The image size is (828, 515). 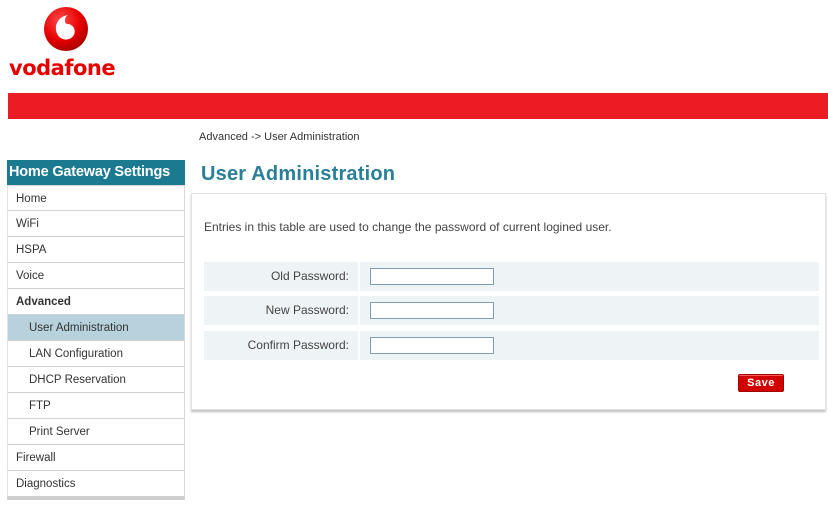 What do you see at coordinates (96, 224) in the screenshot?
I see `sidebar-item-wifi: WiFi` at bounding box center [96, 224].